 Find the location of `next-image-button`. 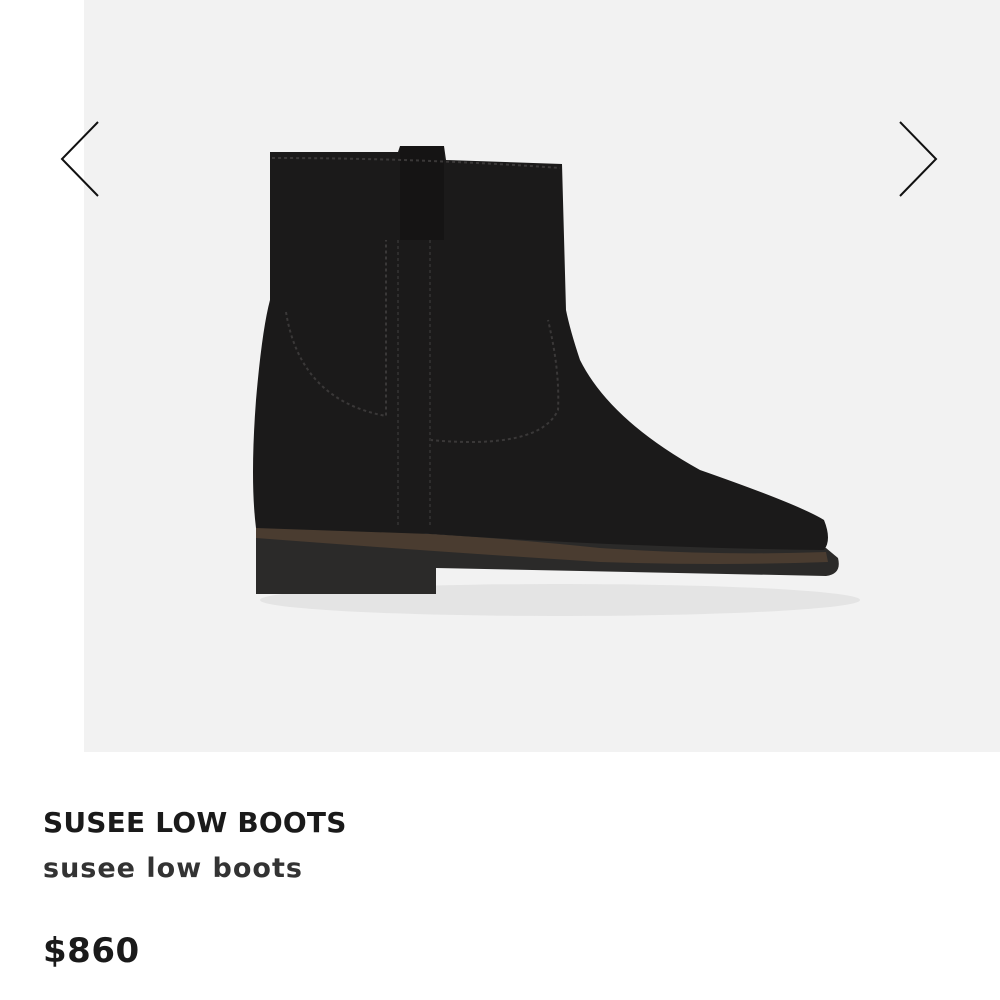

next-image-button is located at coordinates (918, 159).